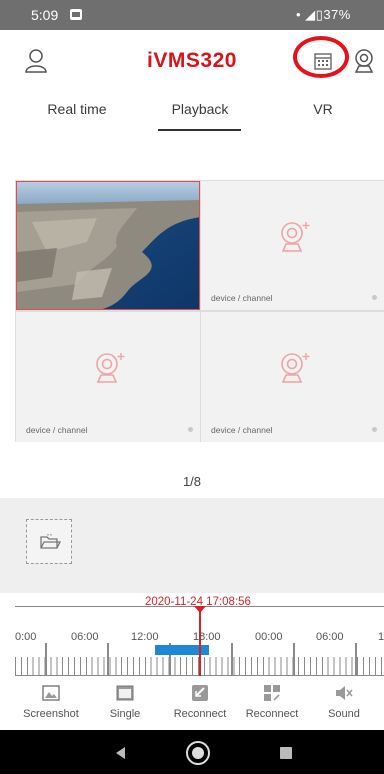 The width and height of the screenshot is (384, 774). What do you see at coordinates (192, 15) in the screenshot?
I see `status-bar: 5:09 • ◢▯37%` at bounding box center [192, 15].